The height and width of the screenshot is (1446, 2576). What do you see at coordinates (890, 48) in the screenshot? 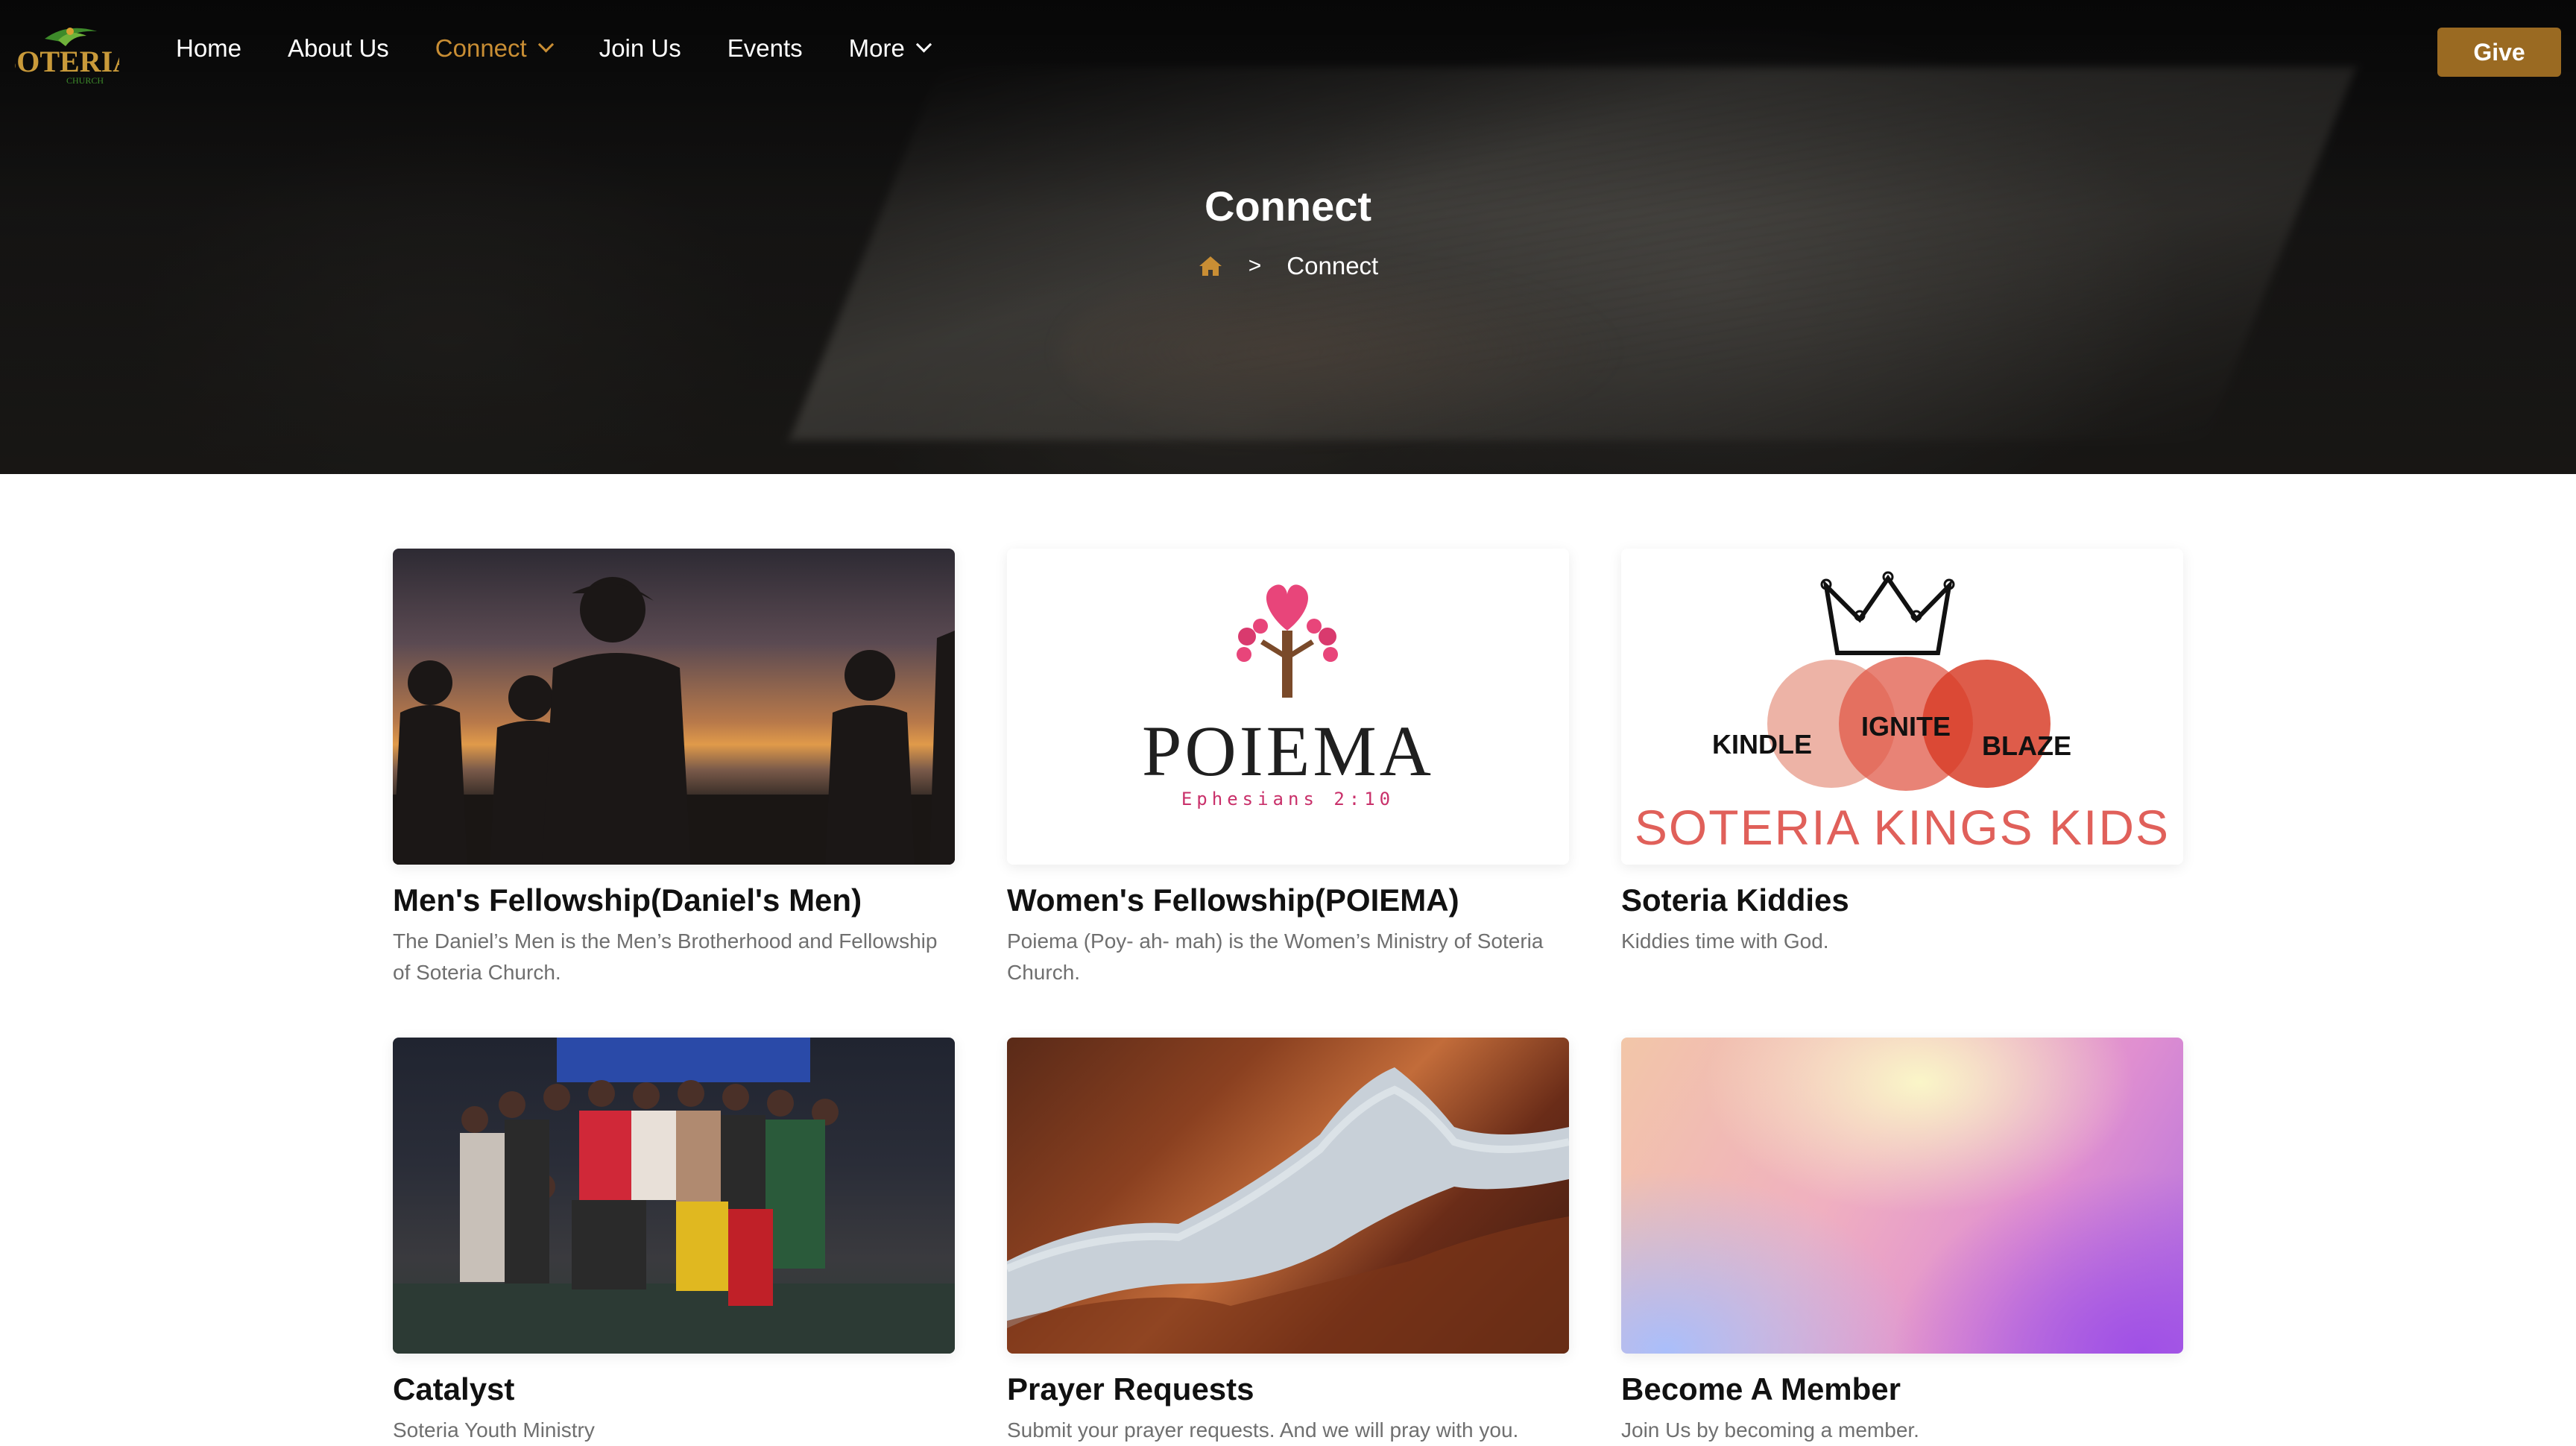
I see `nav-more: More` at bounding box center [890, 48].